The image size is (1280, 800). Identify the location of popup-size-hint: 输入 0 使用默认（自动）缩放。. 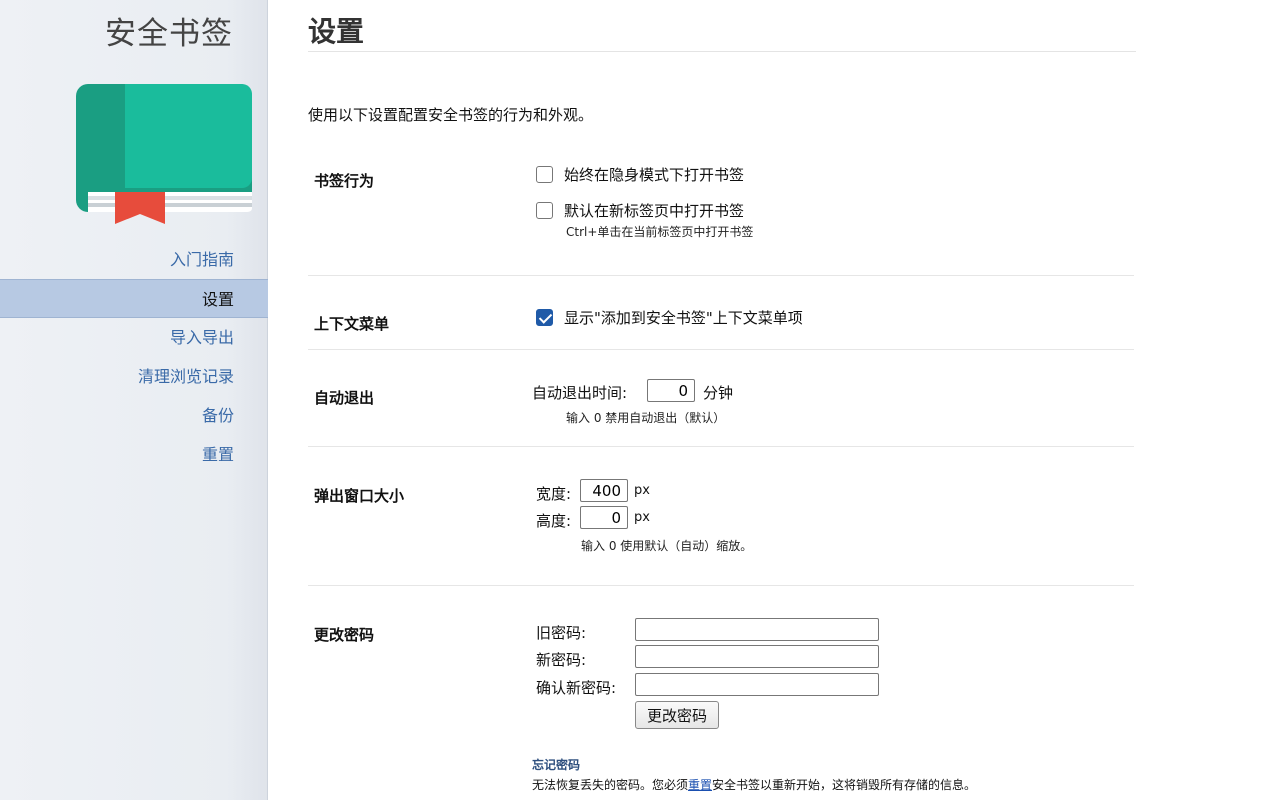
(667, 546).